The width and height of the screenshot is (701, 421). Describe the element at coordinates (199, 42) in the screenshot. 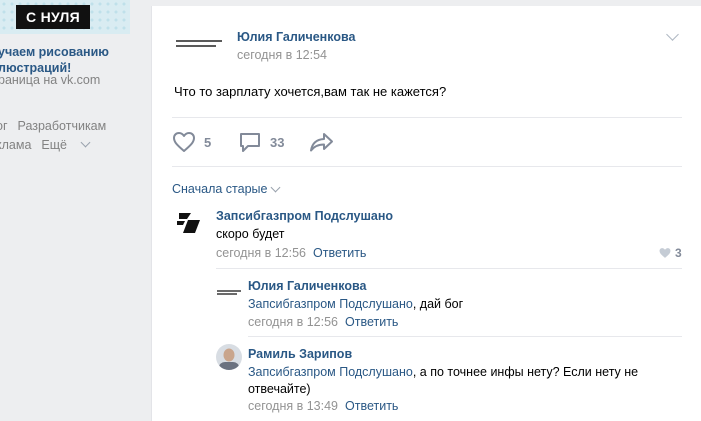

I see `post-author-avatar` at that location.